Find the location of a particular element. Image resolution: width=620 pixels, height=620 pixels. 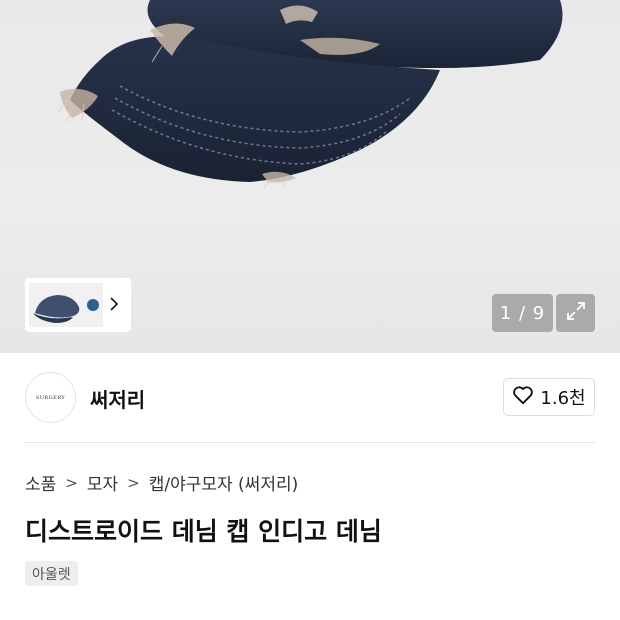

divider is located at coordinates (310, 442).